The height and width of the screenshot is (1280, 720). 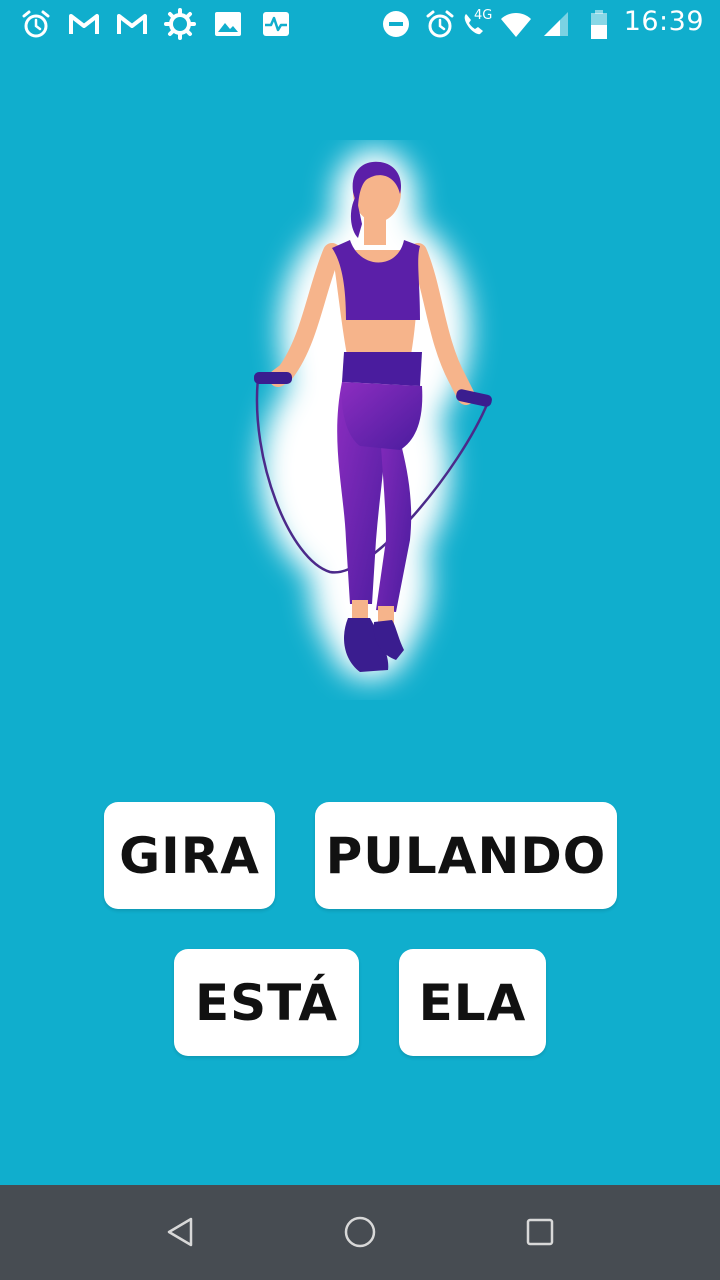 I want to click on word-tile: PULANDO, so click(x=466, y=855).